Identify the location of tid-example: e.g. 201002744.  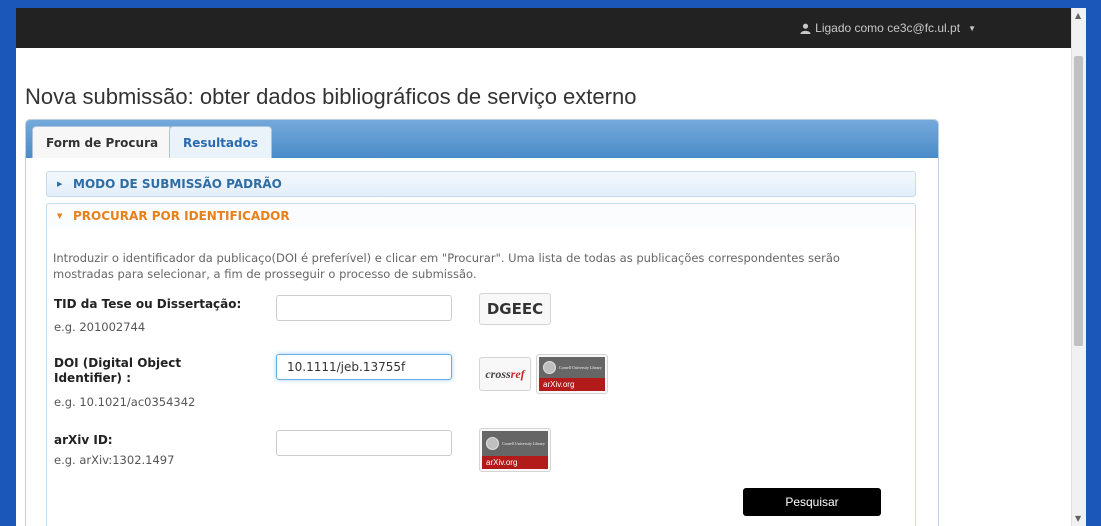
(100, 327).